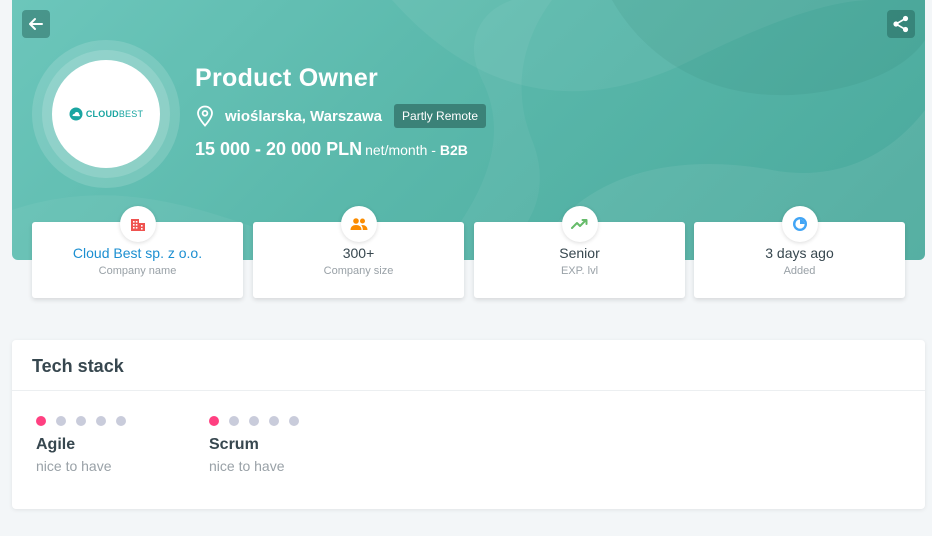 This screenshot has width=932, height=536. Describe the element at coordinates (56, 444) in the screenshot. I see `tech-name: Agile` at that location.